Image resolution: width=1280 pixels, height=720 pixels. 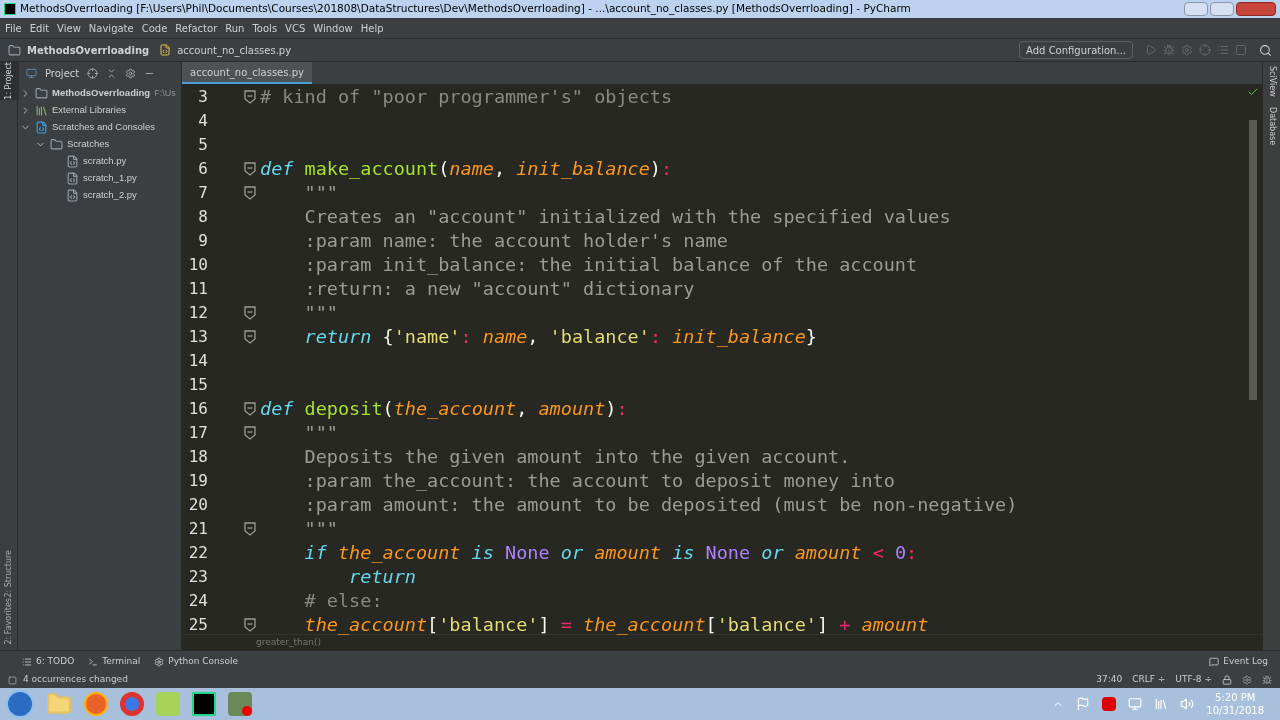 I want to click on tool-window-tab: Database, so click(x=1271, y=125).